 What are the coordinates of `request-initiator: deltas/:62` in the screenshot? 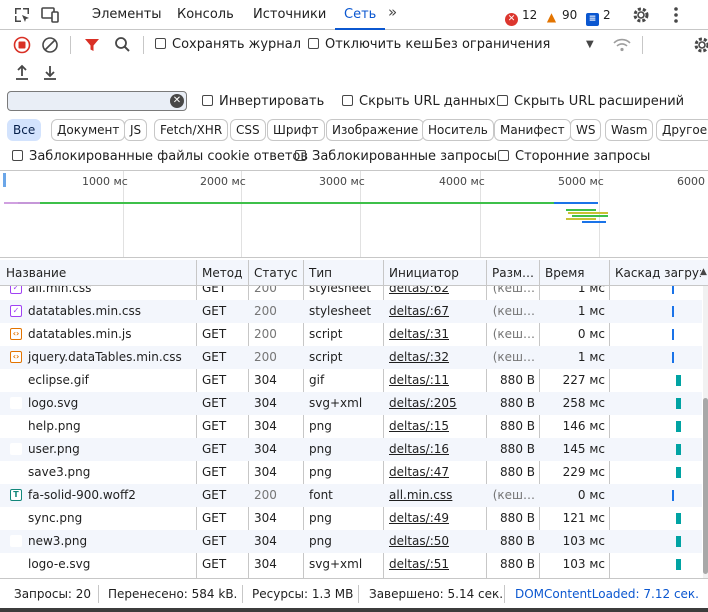 It's located at (434, 293).